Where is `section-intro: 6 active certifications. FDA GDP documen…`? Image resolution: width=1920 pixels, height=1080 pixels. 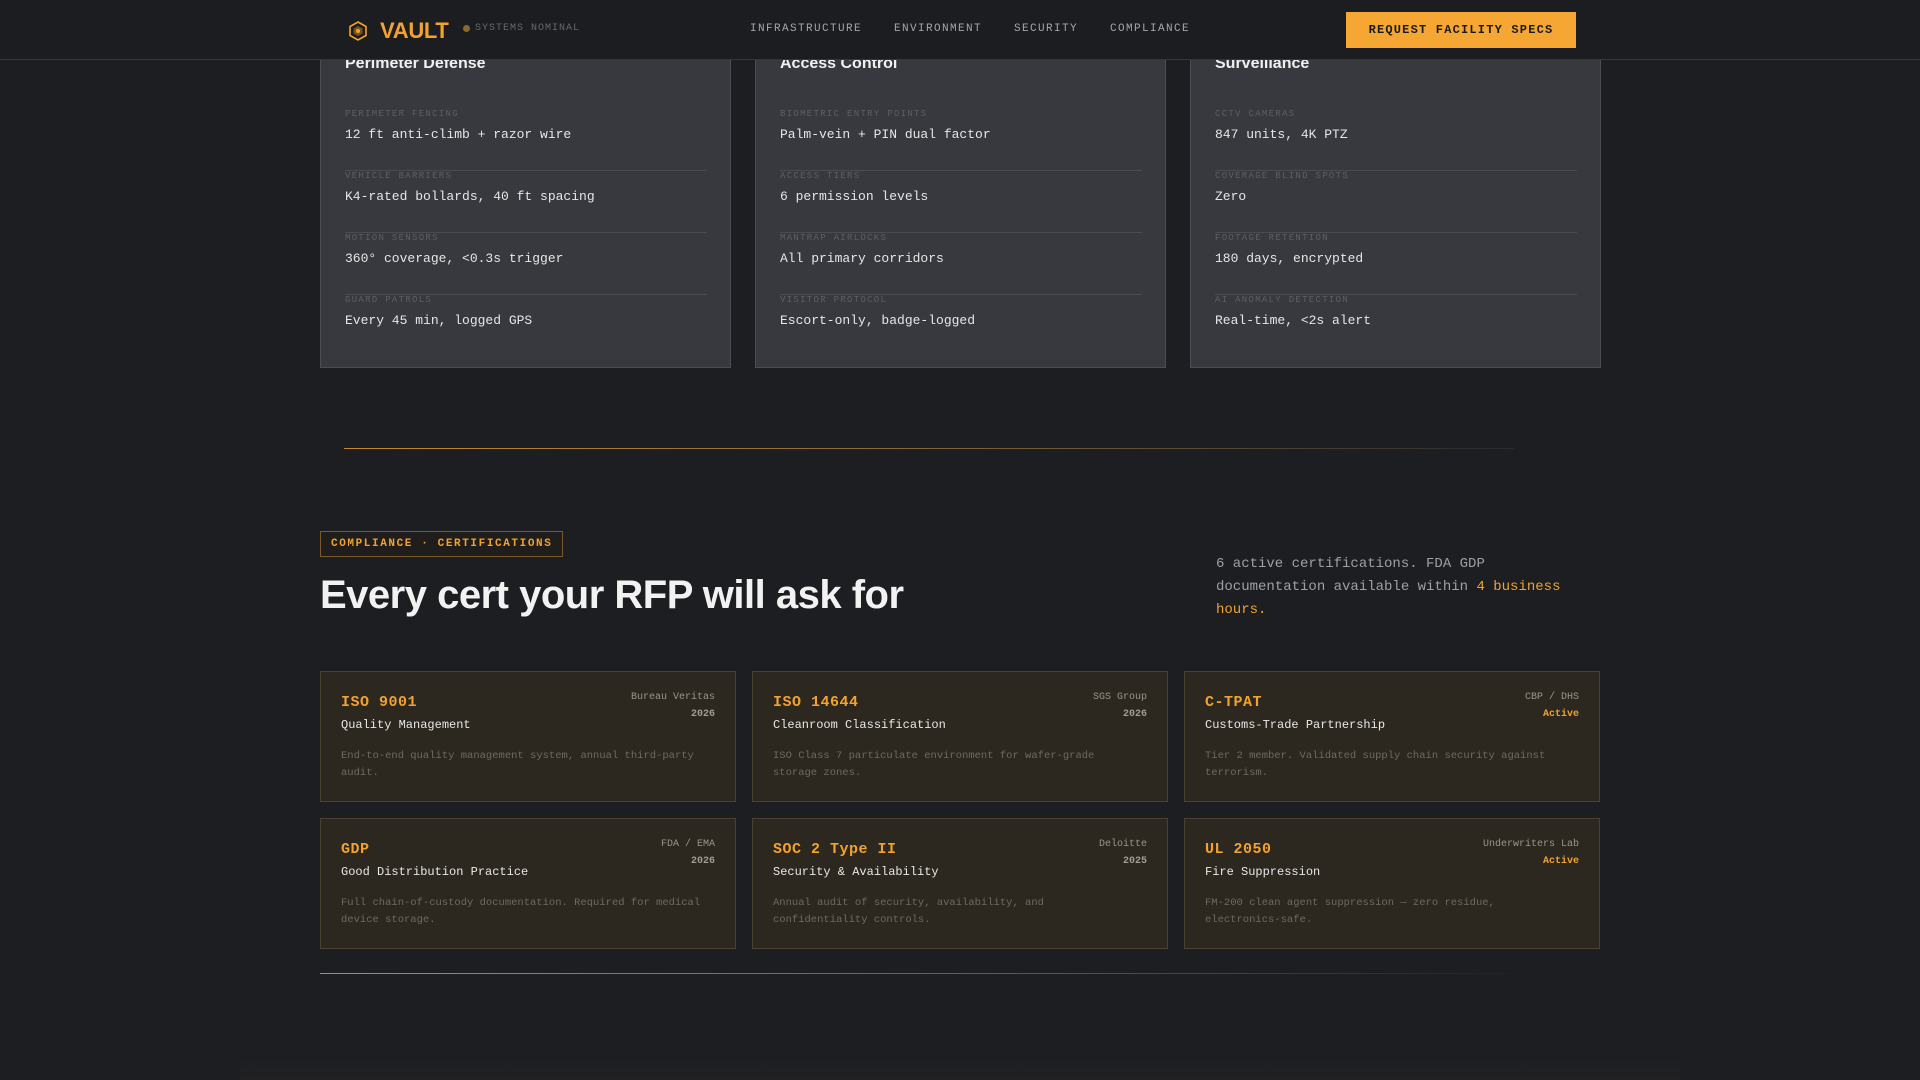 section-intro: 6 active certifications. FDA GDP documen… is located at coordinates (1396, 587).